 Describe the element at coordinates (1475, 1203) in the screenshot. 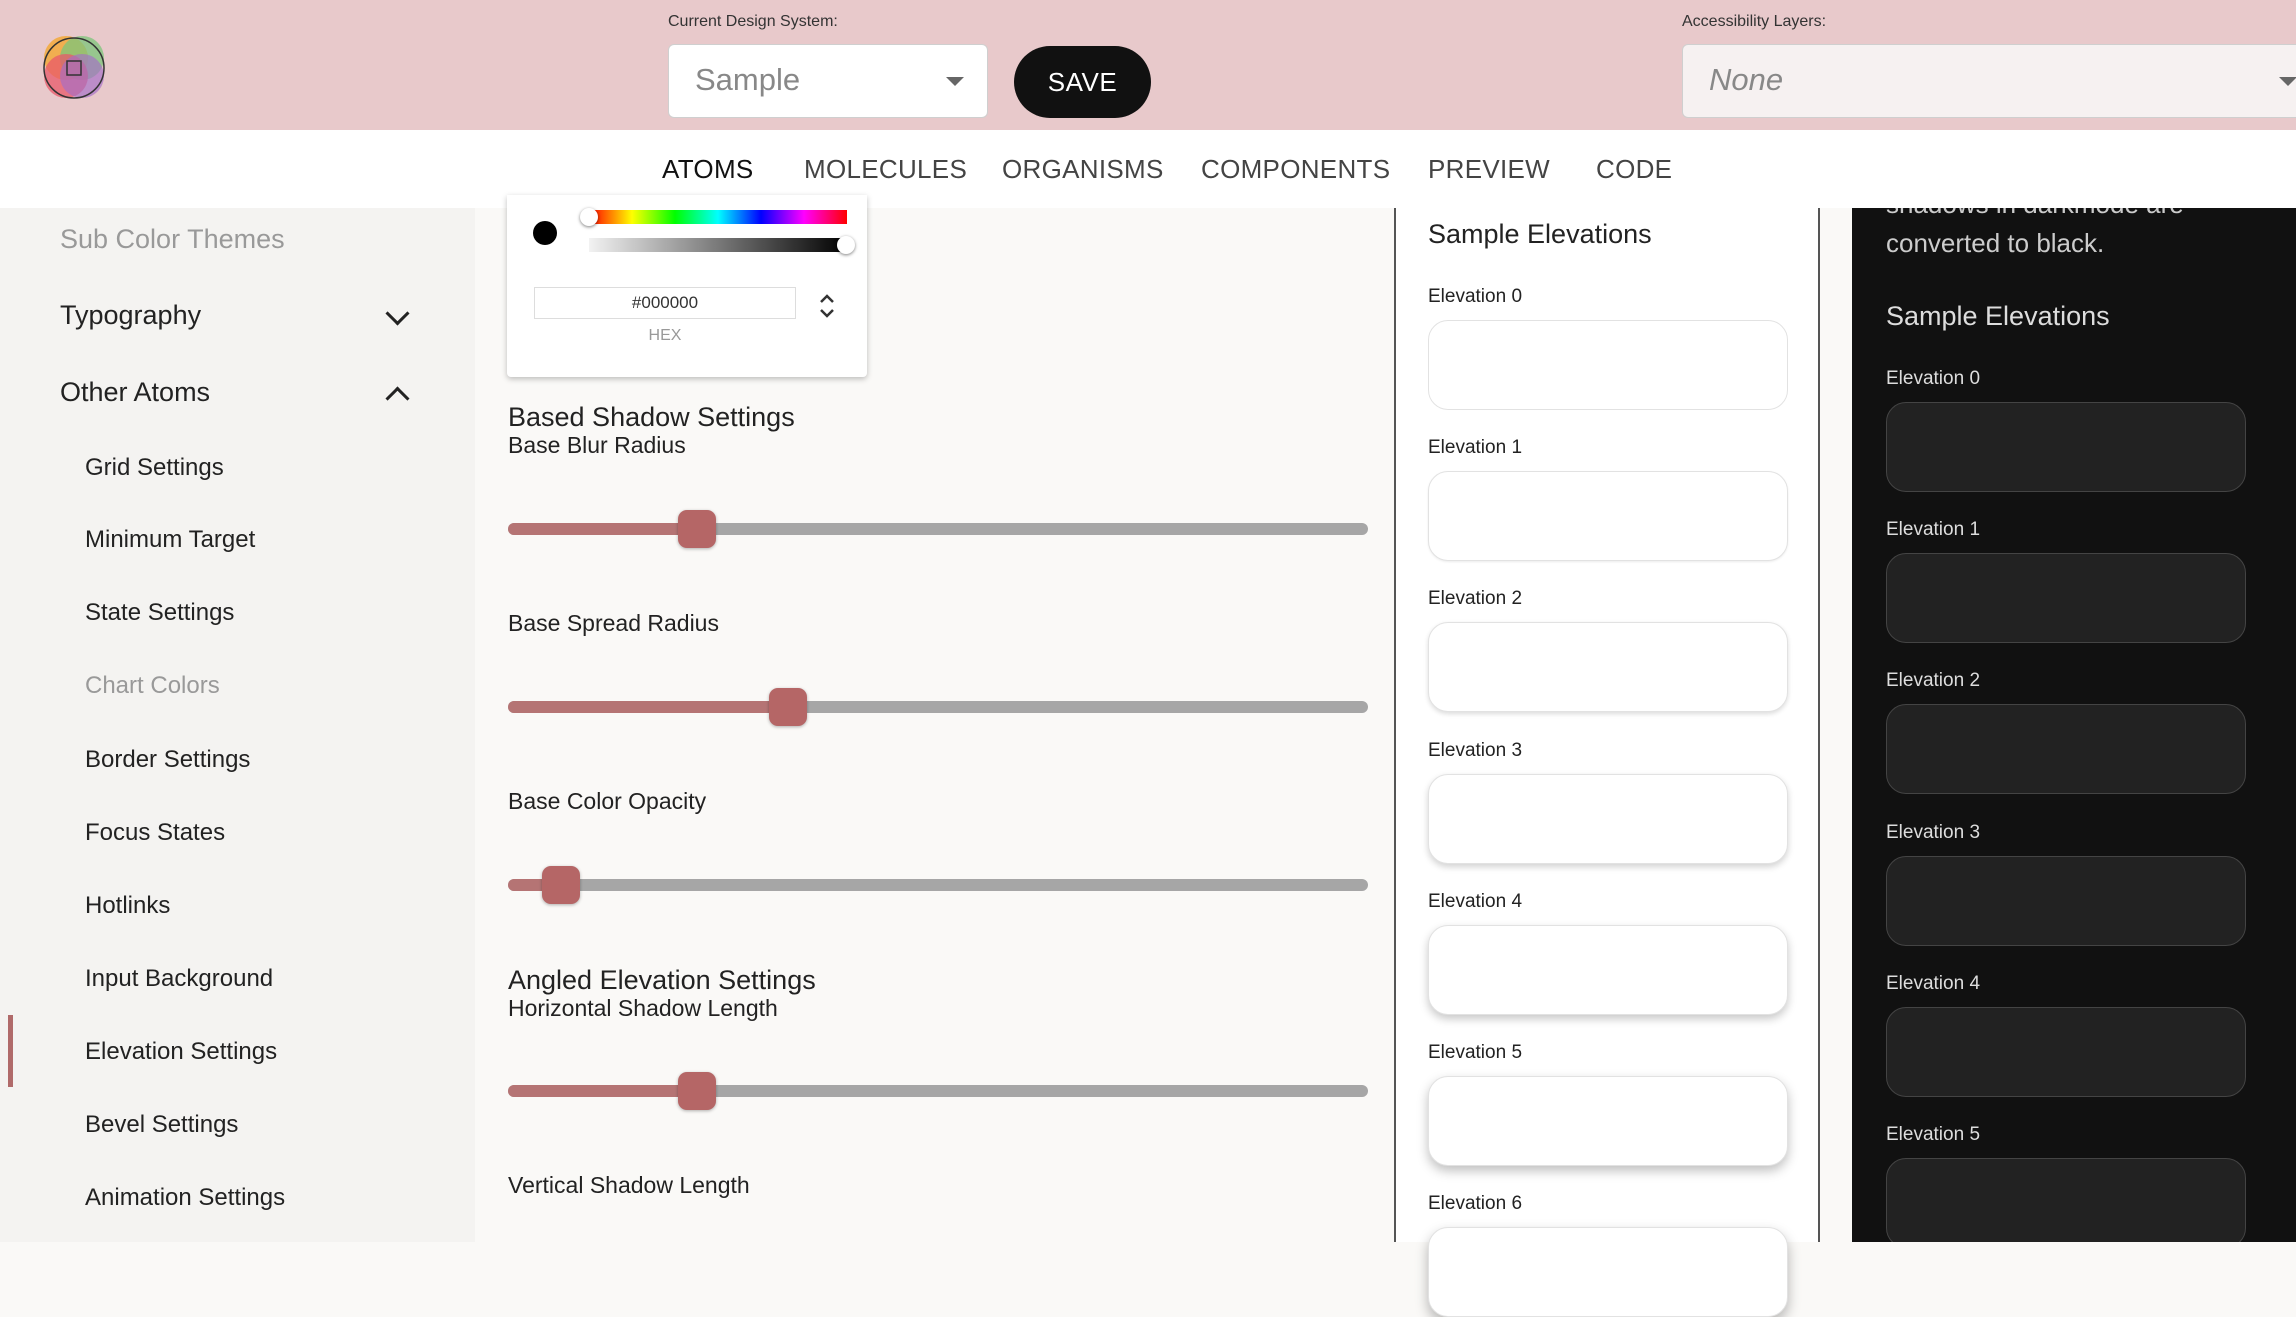

I see `elevation-label: Elevation 6` at that location.